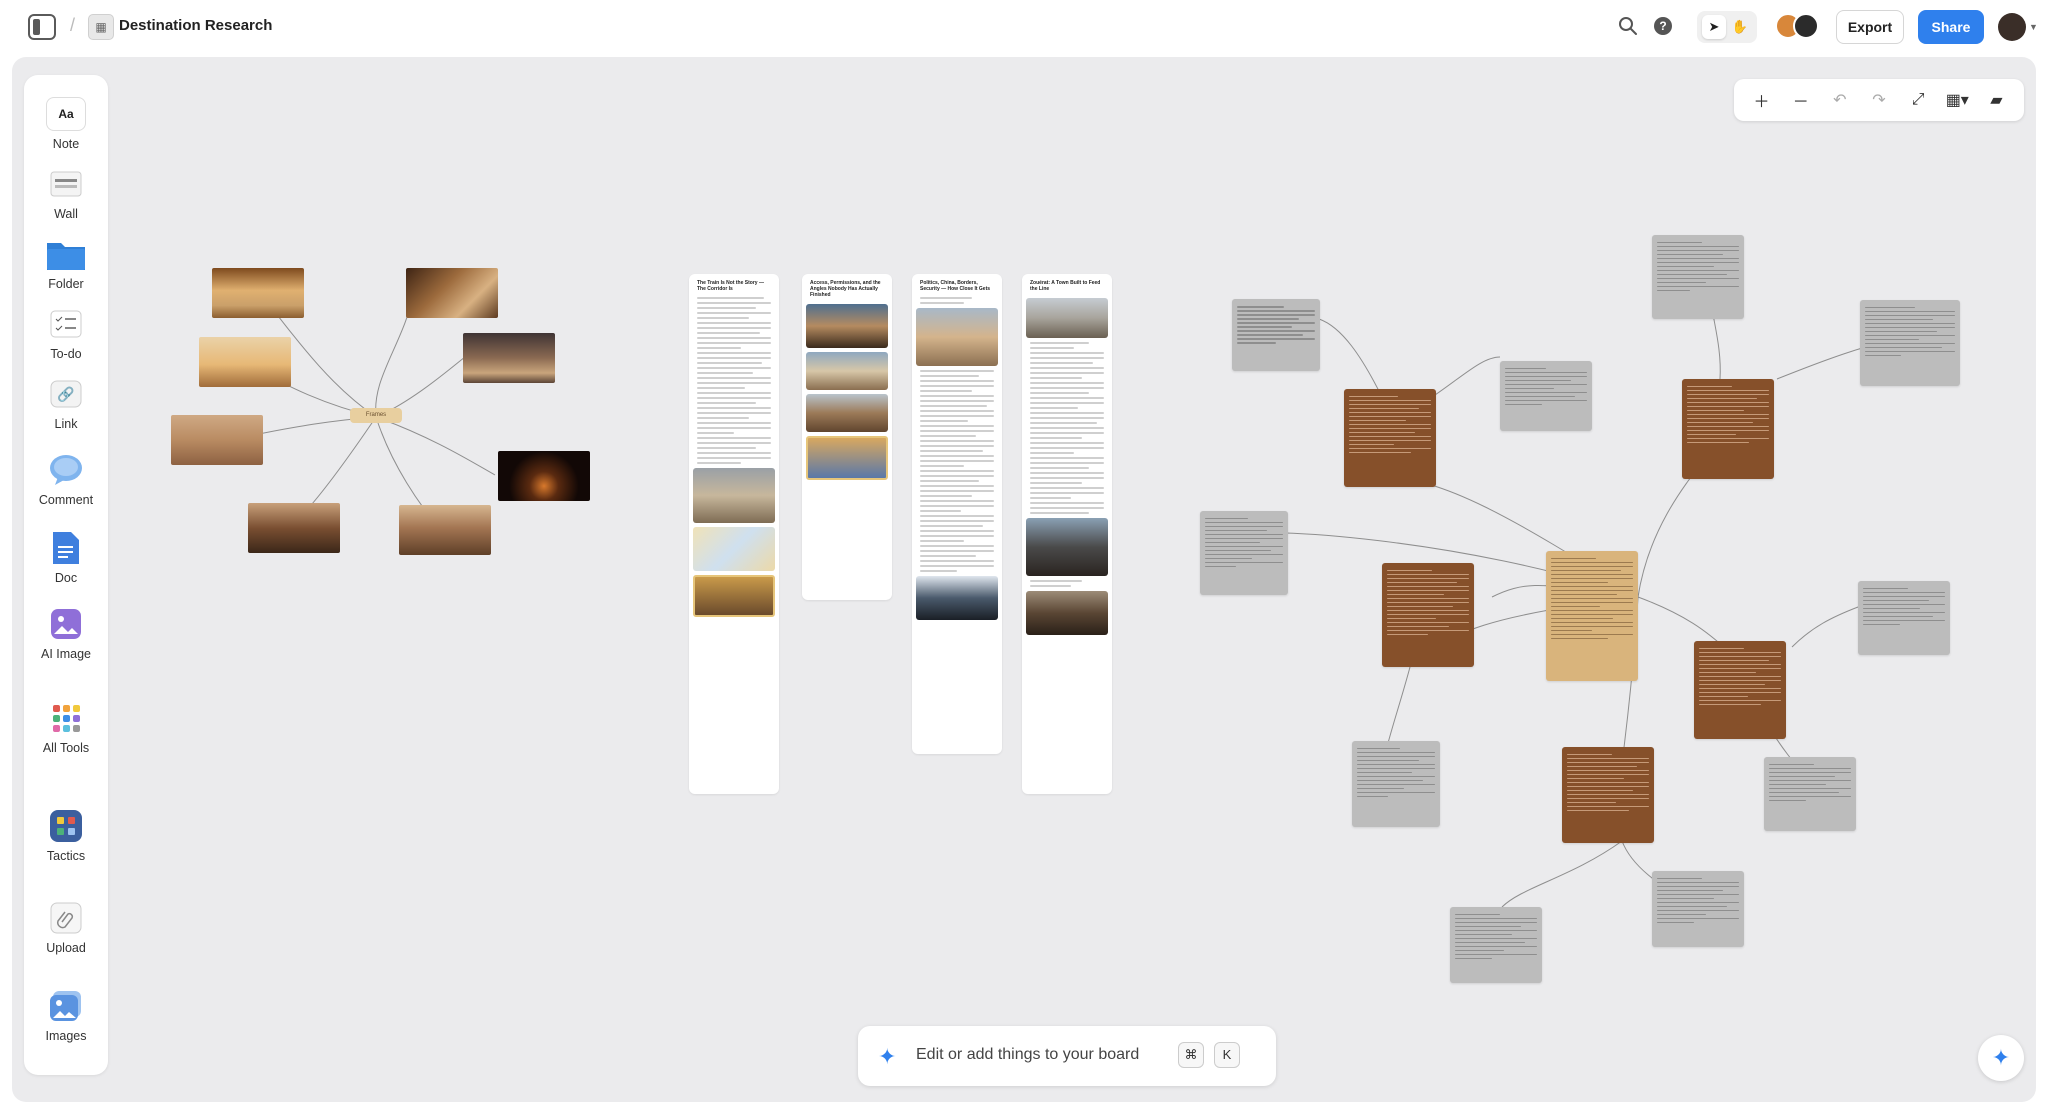  What do you see at coordinates (294, 528) in the screenshot?
I see `mindmap-photo-silhouette` at bounding box center [294, 528].